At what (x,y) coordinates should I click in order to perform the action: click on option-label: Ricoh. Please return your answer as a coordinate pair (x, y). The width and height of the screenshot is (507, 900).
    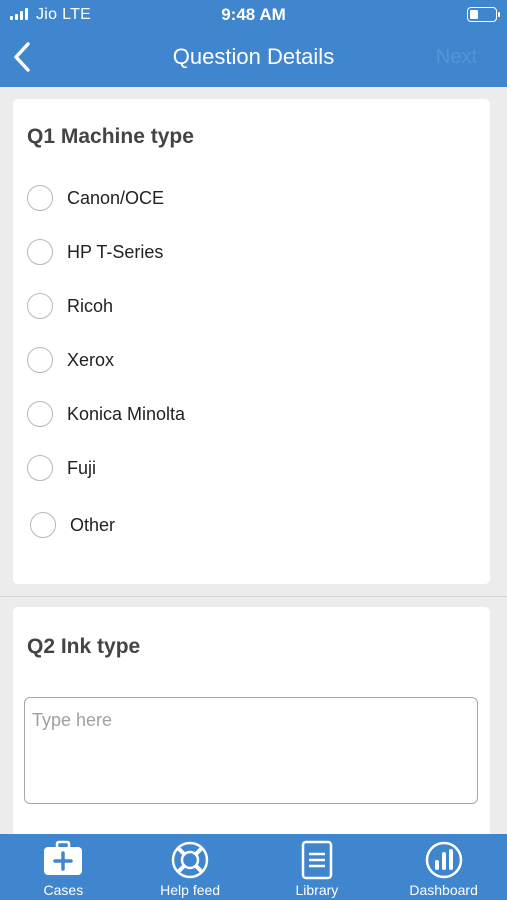
    Looking at the image, I should click on (90, 305).